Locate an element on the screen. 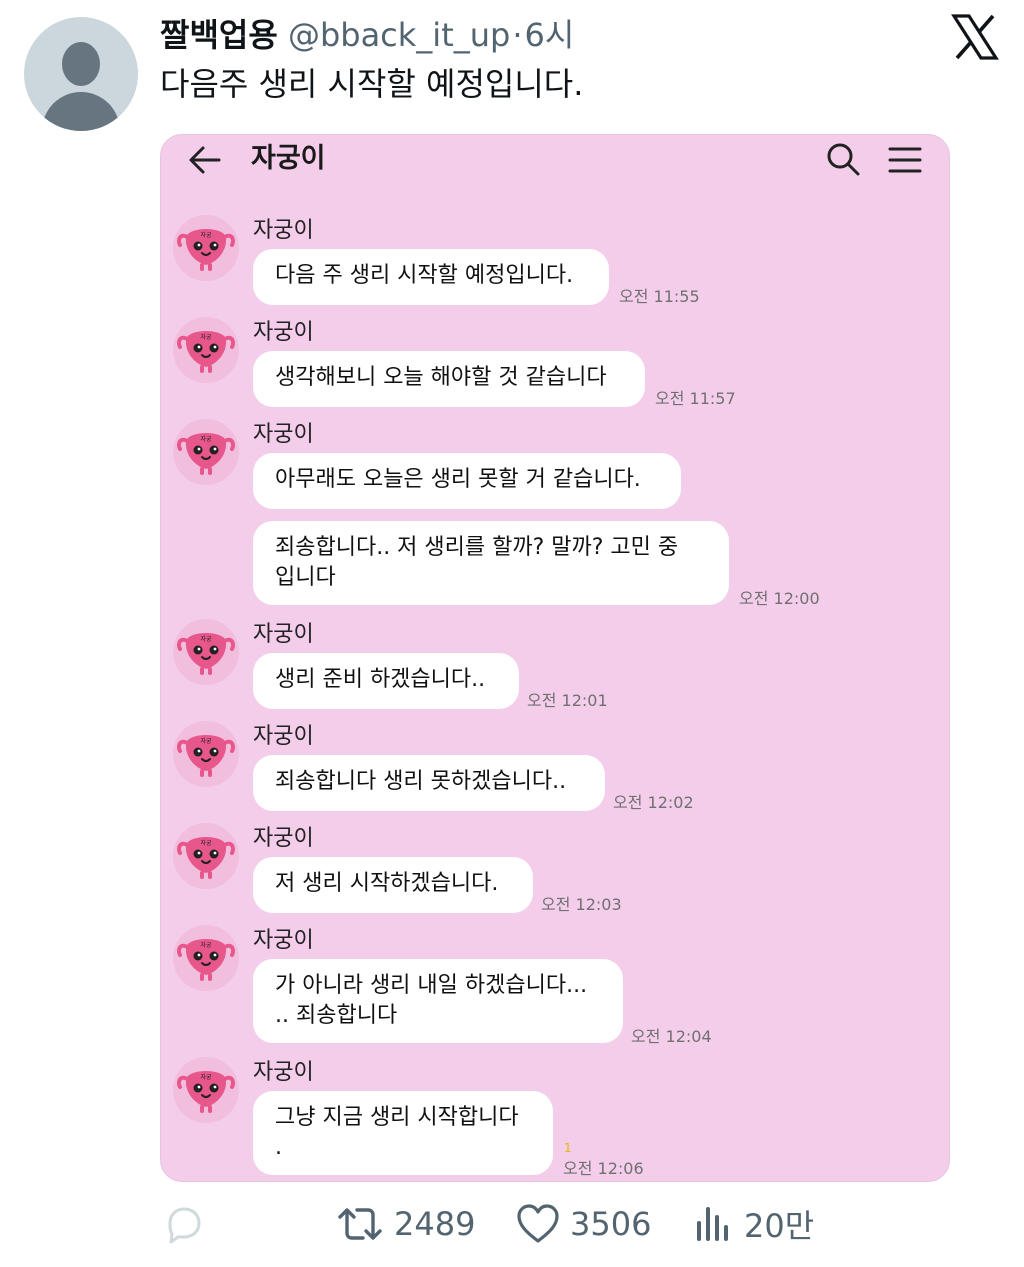  message-bubble: 다음 주 생리 시작할 예정입니다. is located at coordinates (431, 277).